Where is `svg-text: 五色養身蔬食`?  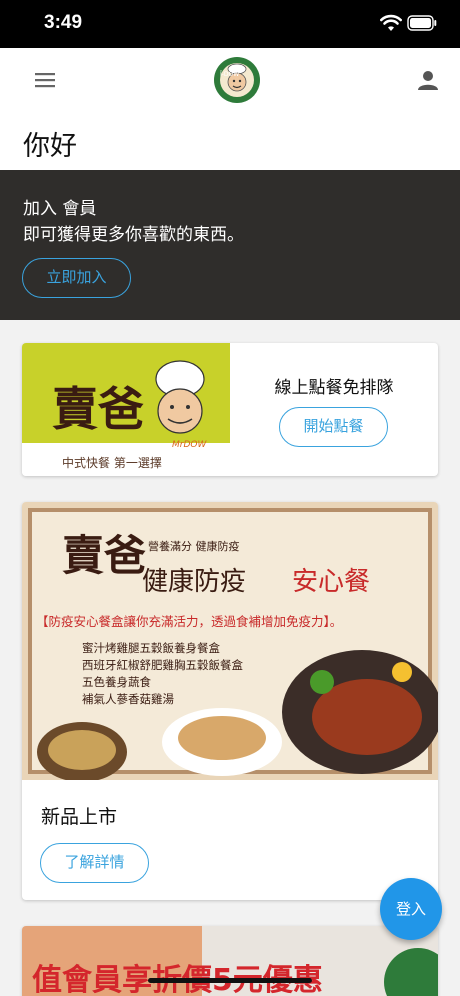 svg-text: 五色養身蔬食 is located at coordinates (116, 682).